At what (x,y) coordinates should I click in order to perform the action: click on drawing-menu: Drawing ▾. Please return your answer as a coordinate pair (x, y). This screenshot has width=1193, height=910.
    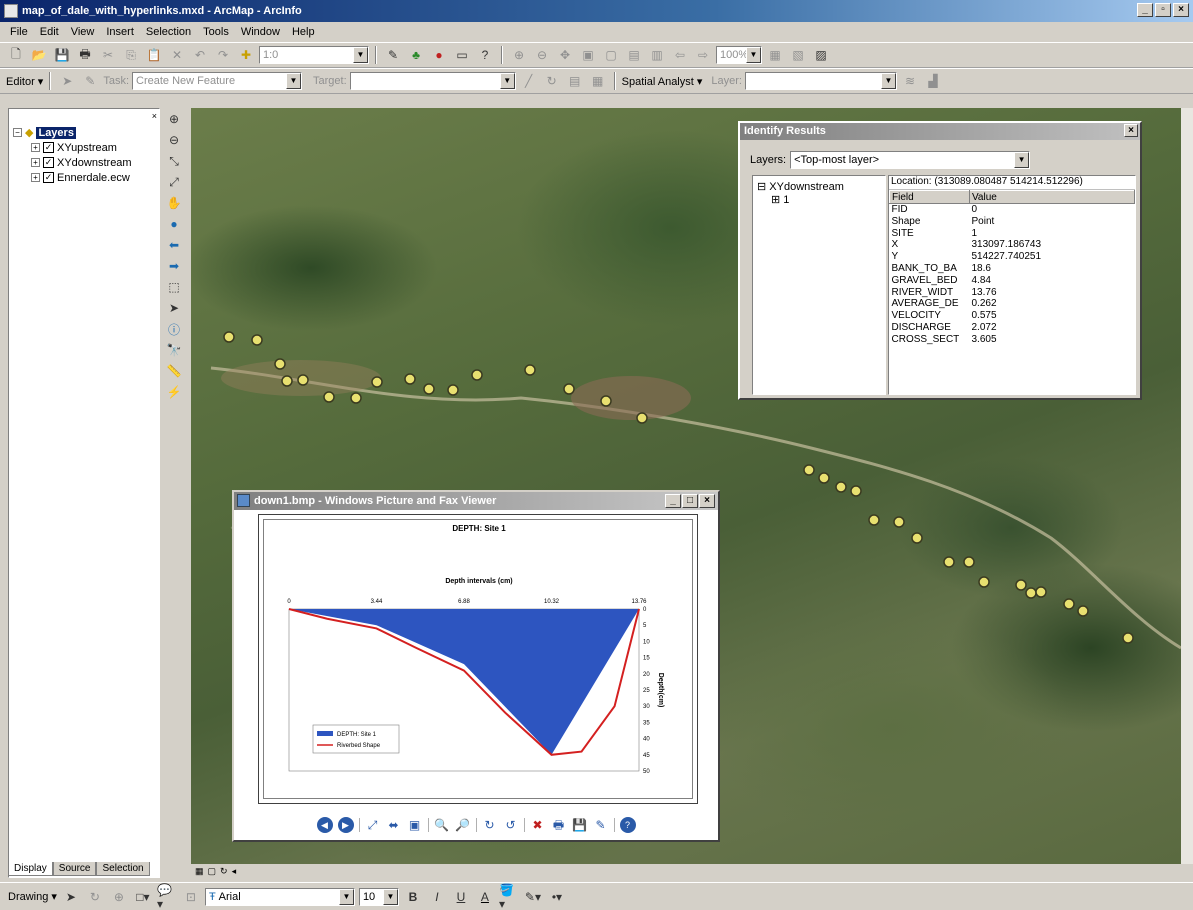
    Looking at the image, I should click on (32, 896).